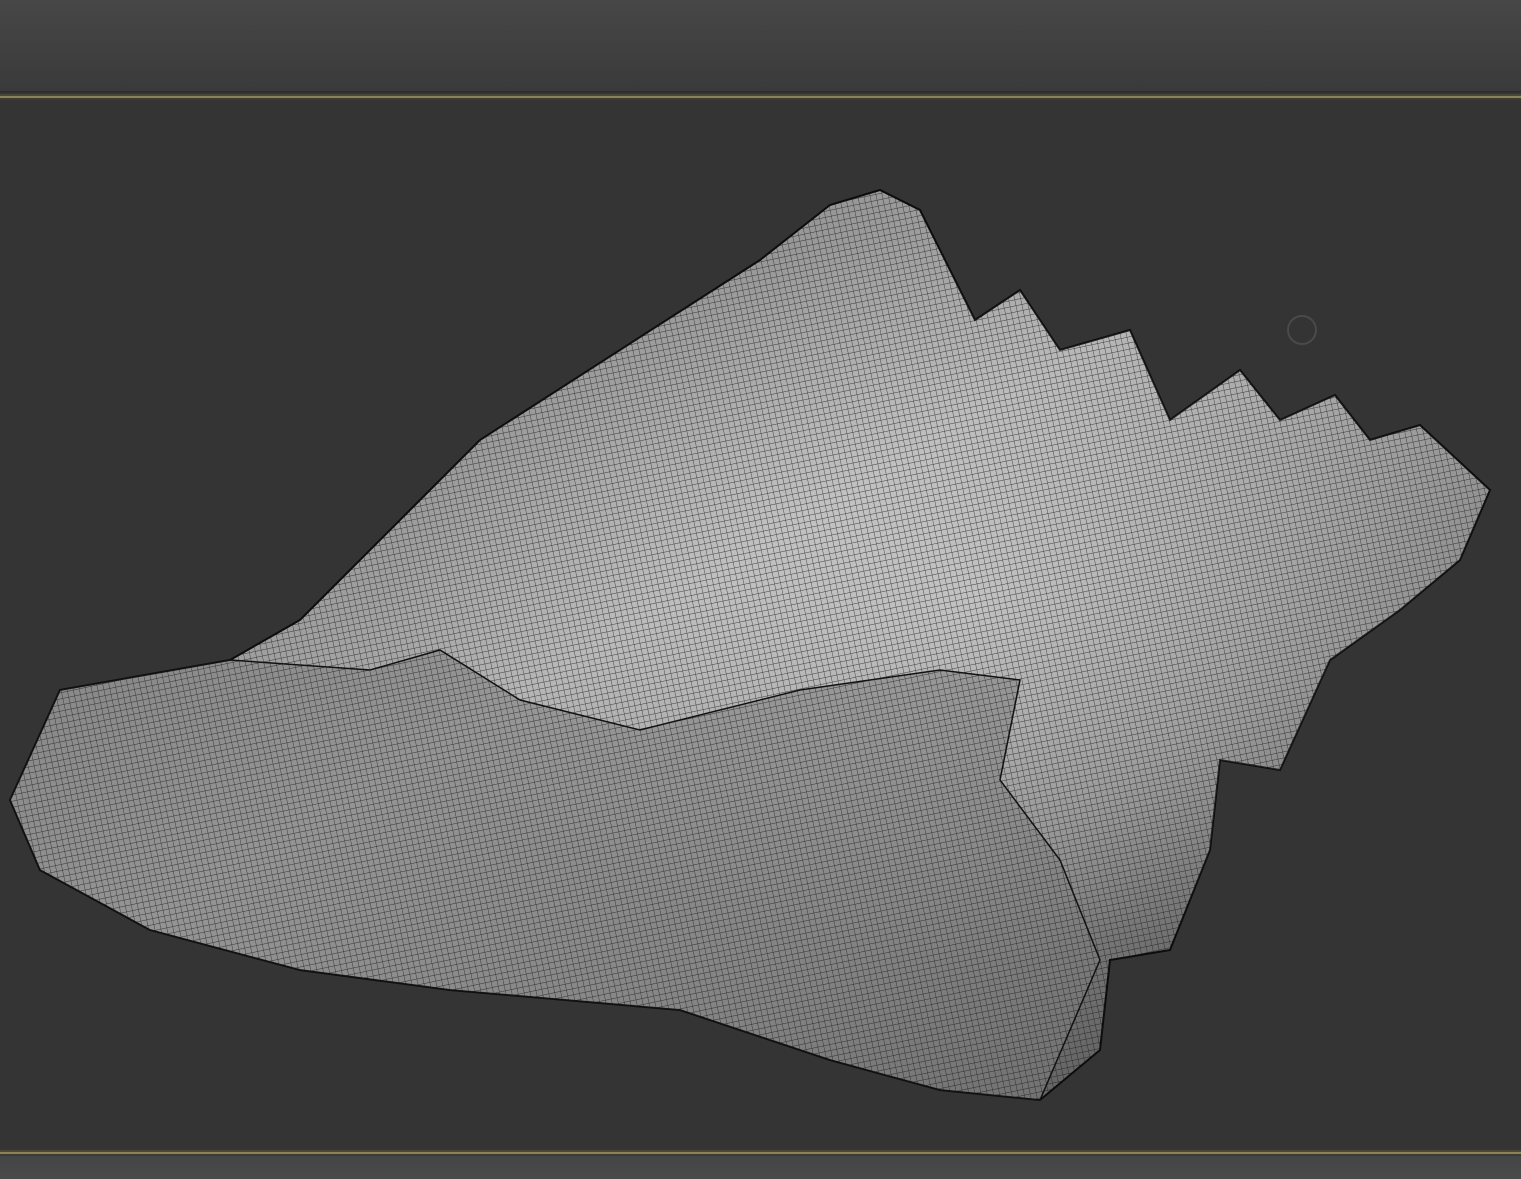  What do you see at coordinates (1302, 330) in the screenshot?
I see `circle-gizmo-icon` at bounding box center [1302, 330].